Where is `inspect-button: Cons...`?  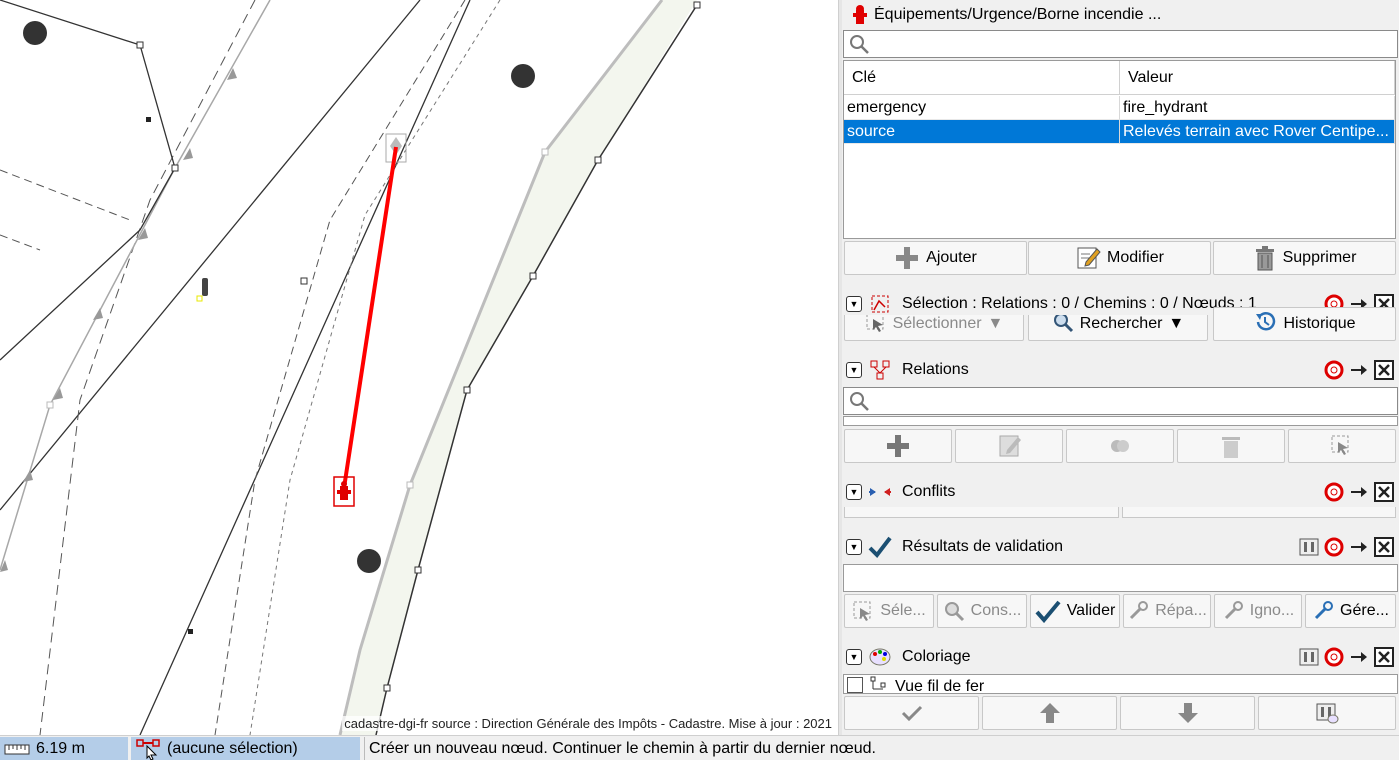 inspect-button: Cons... is located at coordinates (982, 611).